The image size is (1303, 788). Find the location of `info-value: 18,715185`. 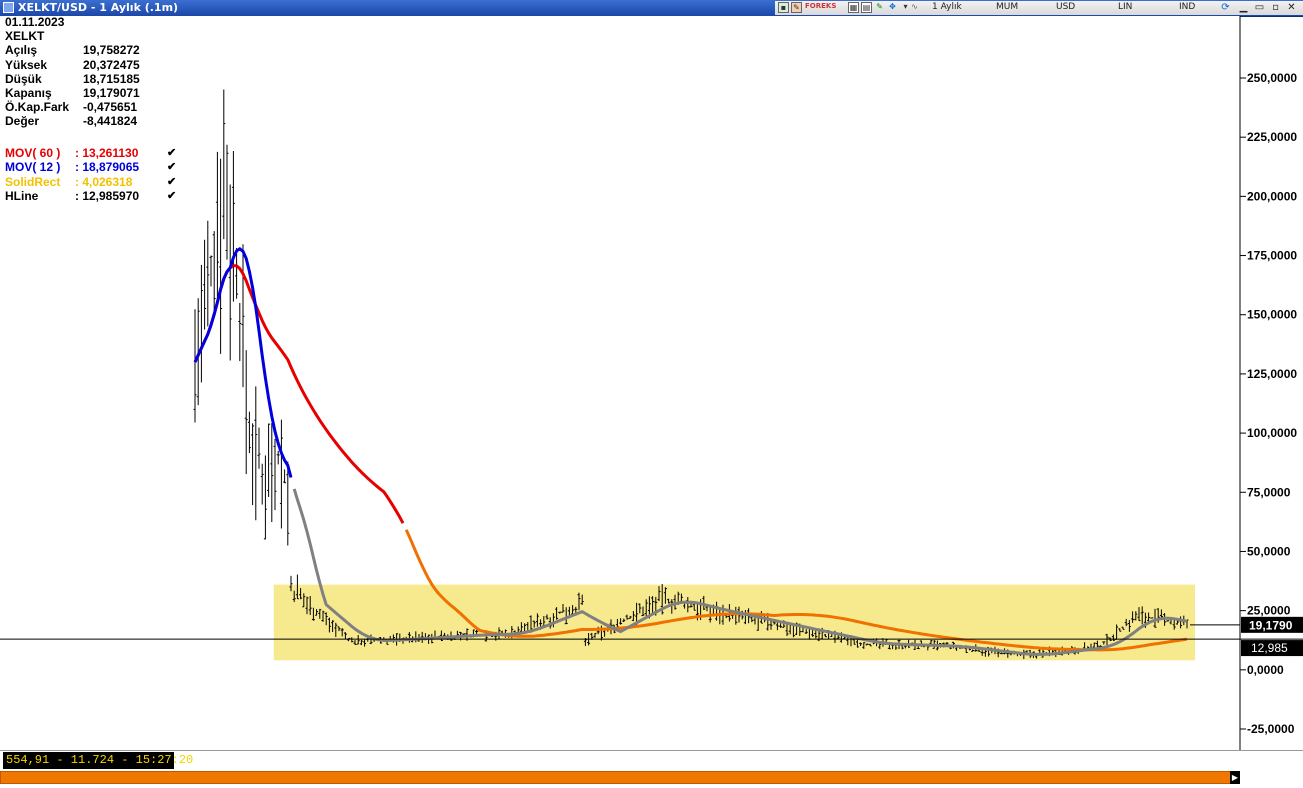

info-value: 18,715185 is located at coordinates (111, 78).